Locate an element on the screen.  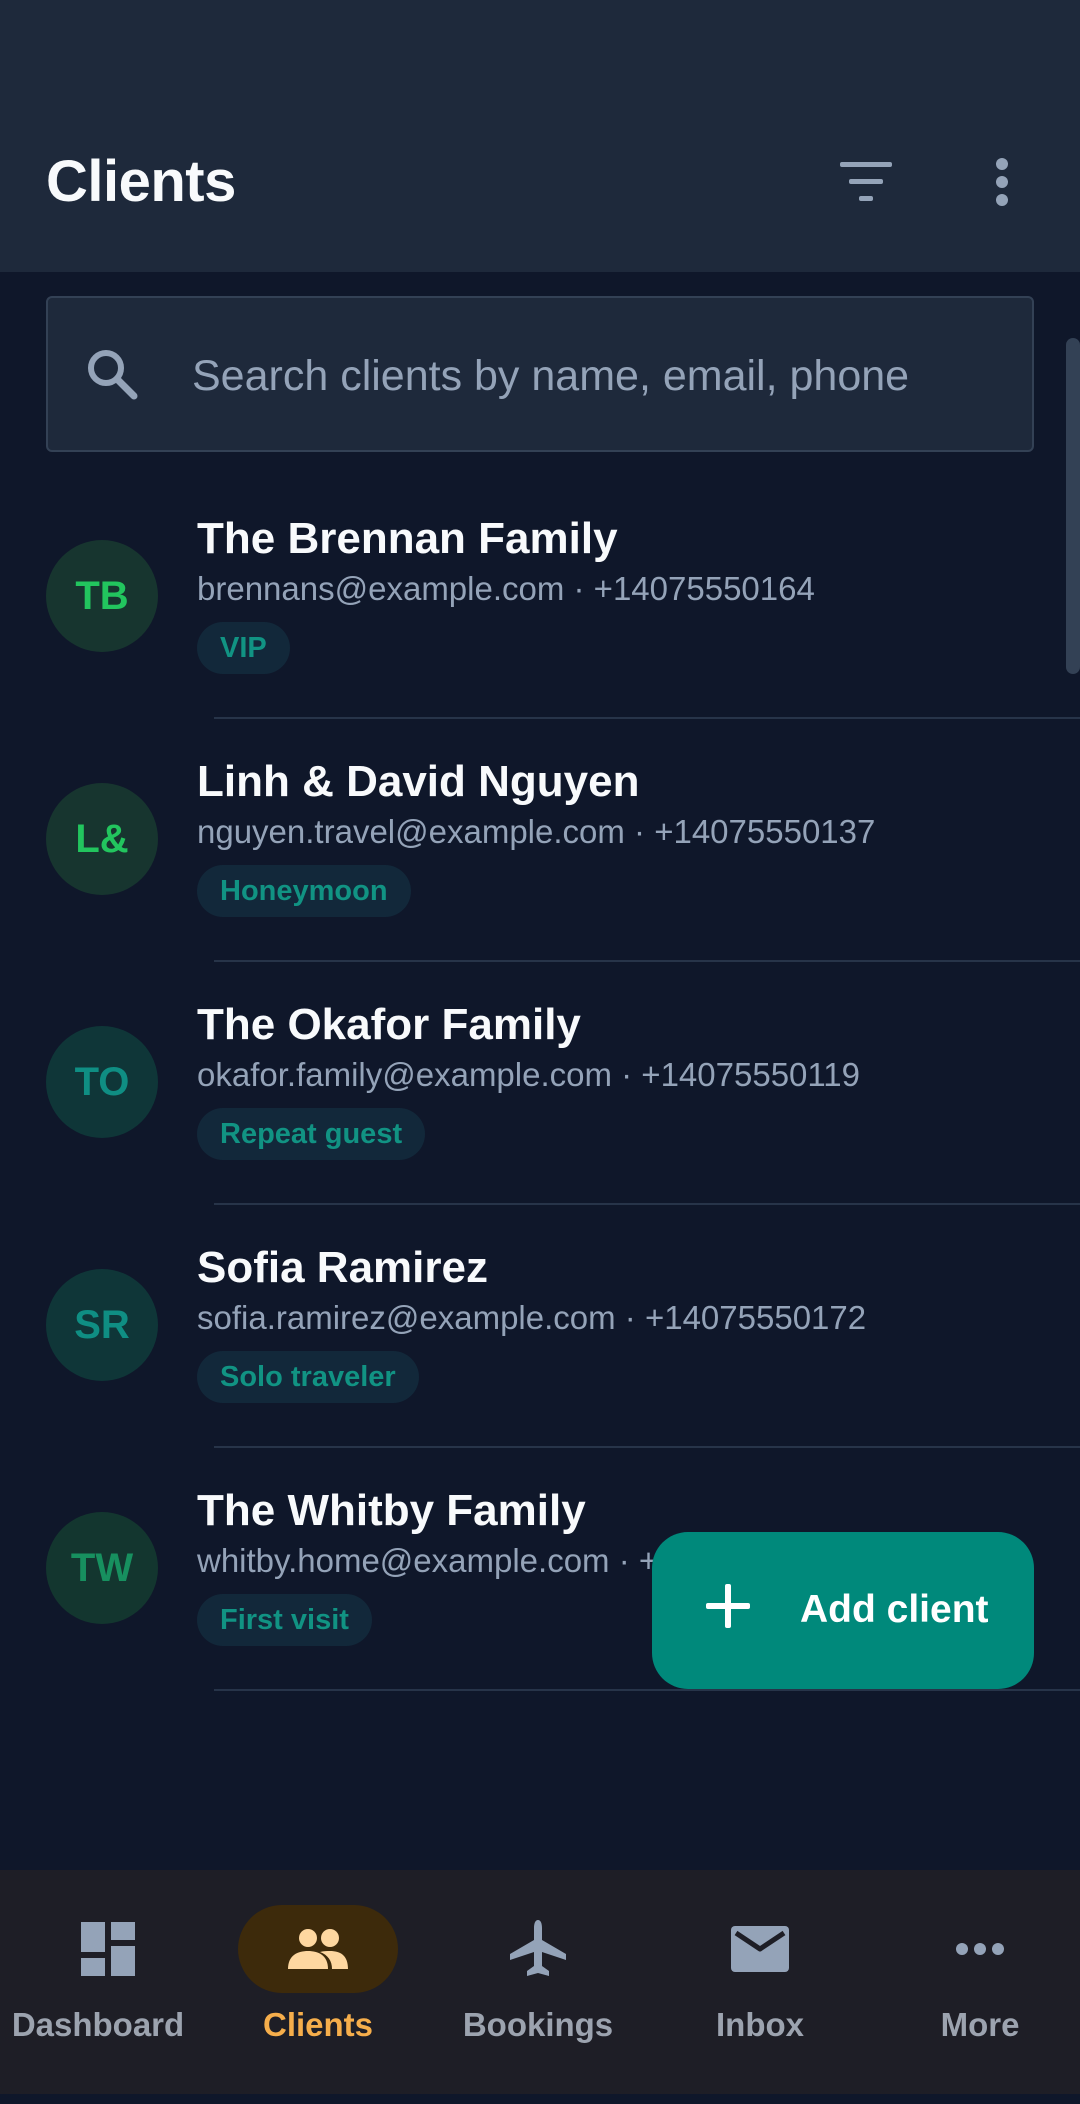
page-title: Clients is located at coordinates (141, 181).